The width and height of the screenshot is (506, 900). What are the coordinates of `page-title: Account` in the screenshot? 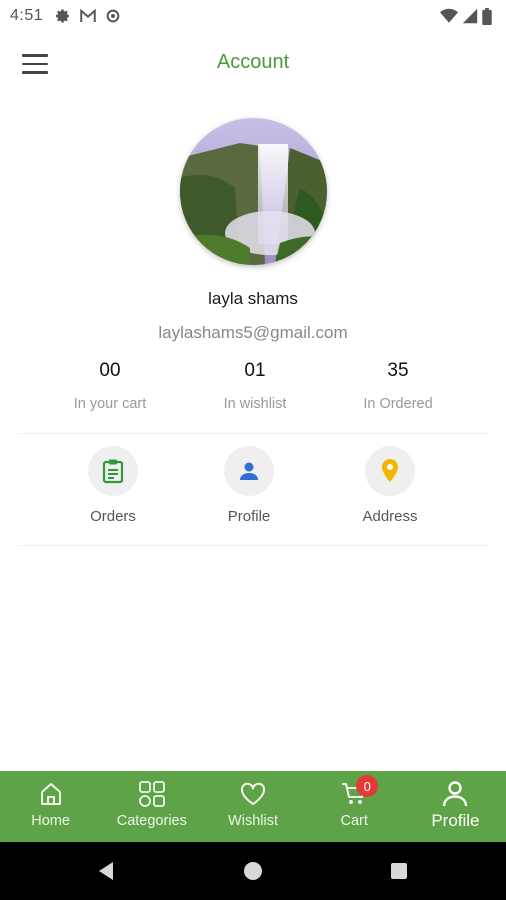 It's located at (253, 62).